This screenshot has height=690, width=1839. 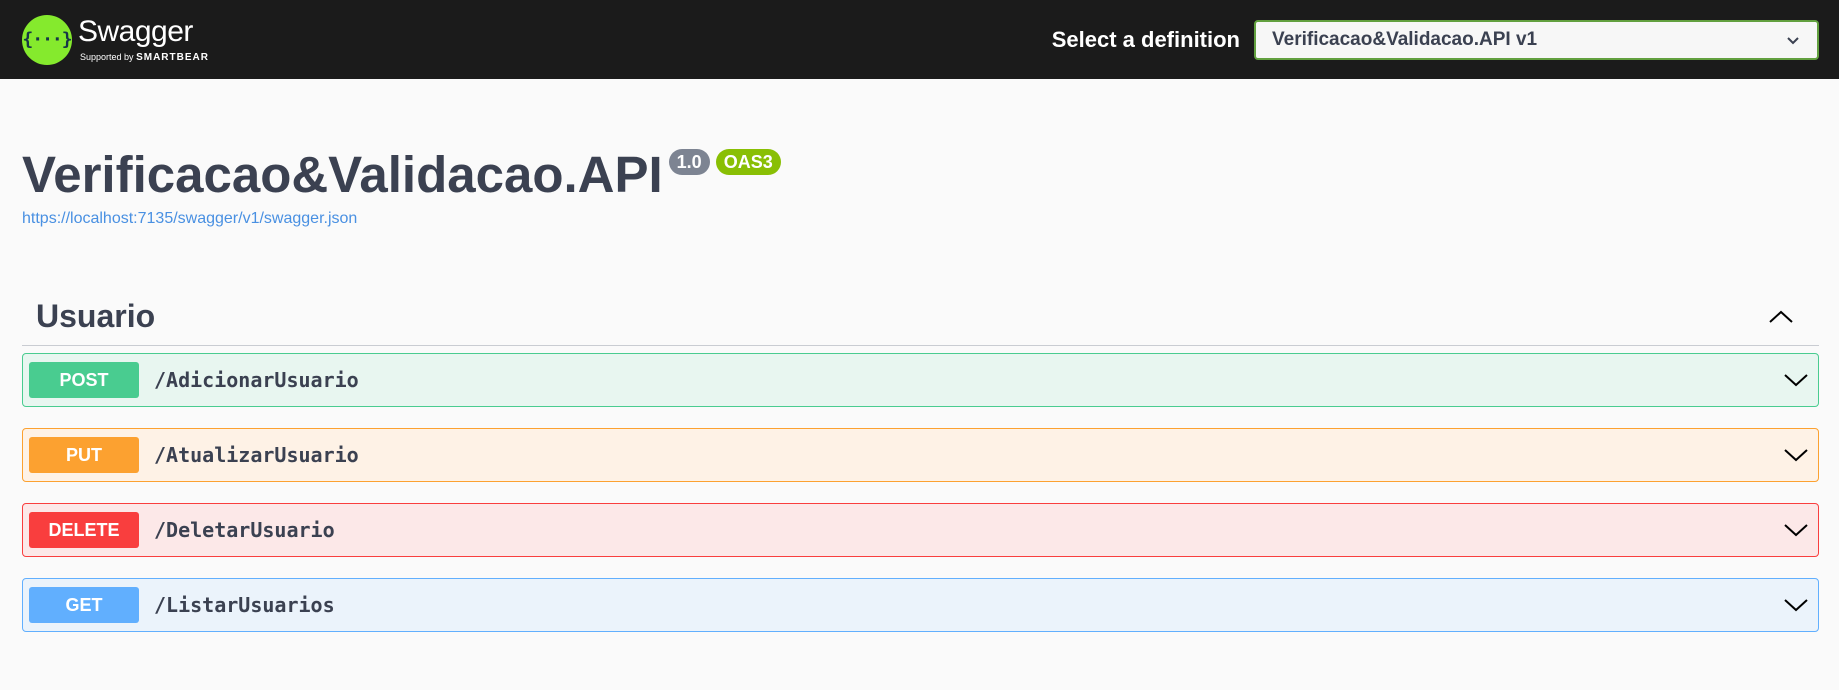 I want to click on operation-put: PUT /AtualizarUsuario, so click(x=920, y=455).